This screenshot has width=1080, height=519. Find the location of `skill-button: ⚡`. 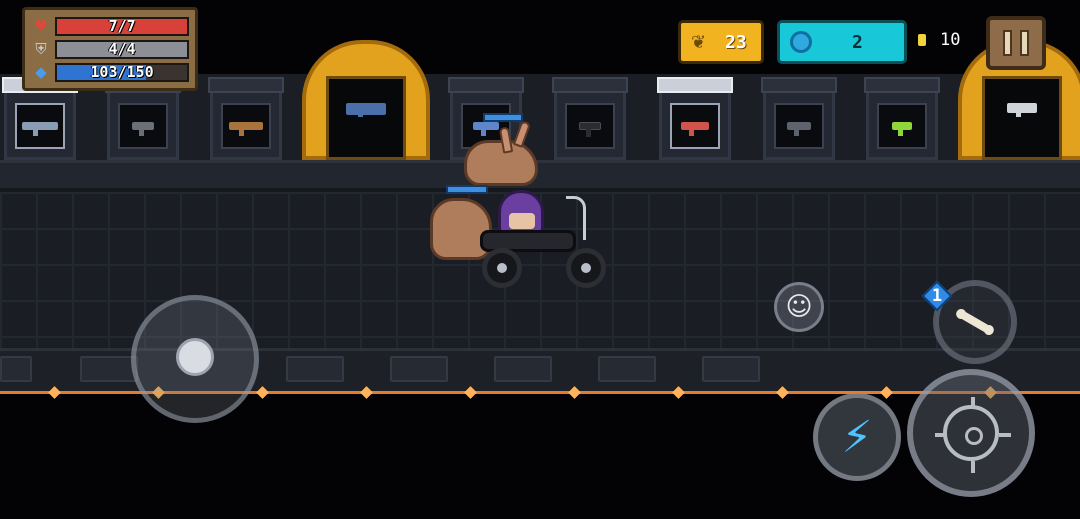

skill-button: ⚡ is located at coordinates (857, 437).